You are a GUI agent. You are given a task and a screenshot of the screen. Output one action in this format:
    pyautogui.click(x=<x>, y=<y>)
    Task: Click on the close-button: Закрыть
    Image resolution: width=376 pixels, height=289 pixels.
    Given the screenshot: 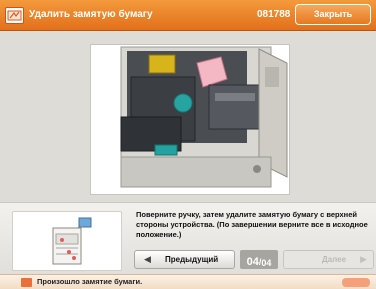 What is the action you would take?
    pyautogui.click(x=333, y=14)
    